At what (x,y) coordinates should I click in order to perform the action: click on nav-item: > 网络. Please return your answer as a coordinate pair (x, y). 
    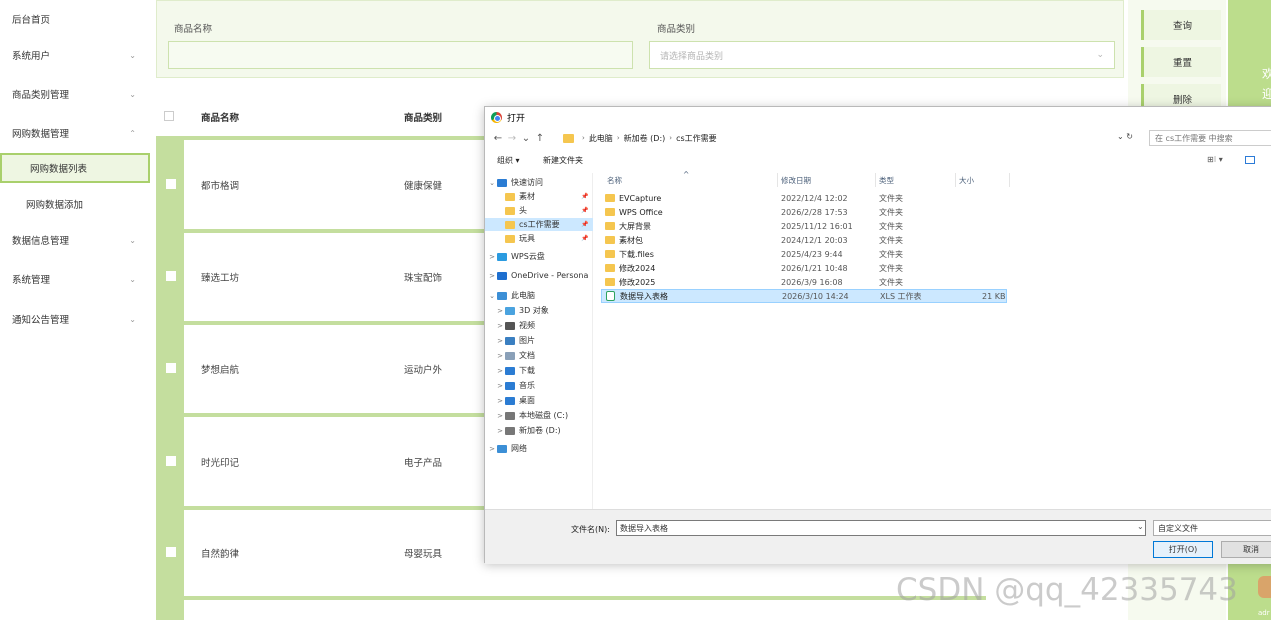
    Looking at the image, I should click on (539, 448).